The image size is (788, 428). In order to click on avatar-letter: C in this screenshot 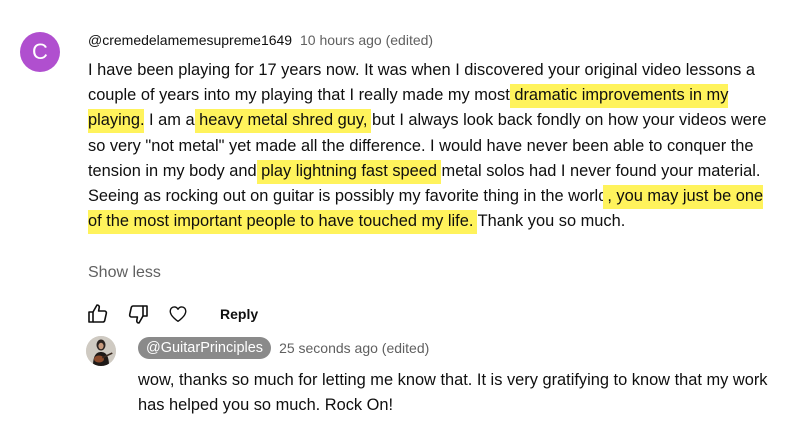, I will do `click(40, 51)`.